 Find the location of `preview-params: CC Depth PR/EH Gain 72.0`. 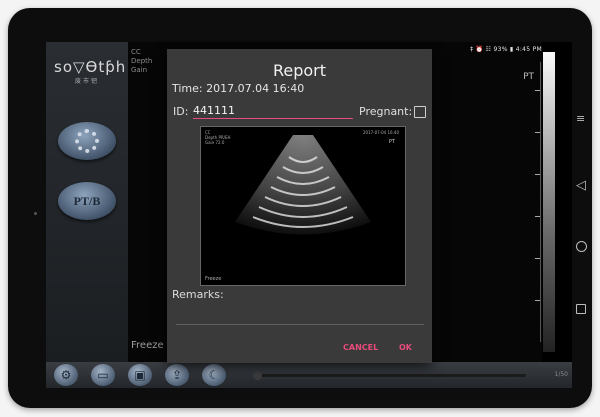

preview-params: CC Depth PR/EH Gain 72.0 is located at coordinates (218, 137).